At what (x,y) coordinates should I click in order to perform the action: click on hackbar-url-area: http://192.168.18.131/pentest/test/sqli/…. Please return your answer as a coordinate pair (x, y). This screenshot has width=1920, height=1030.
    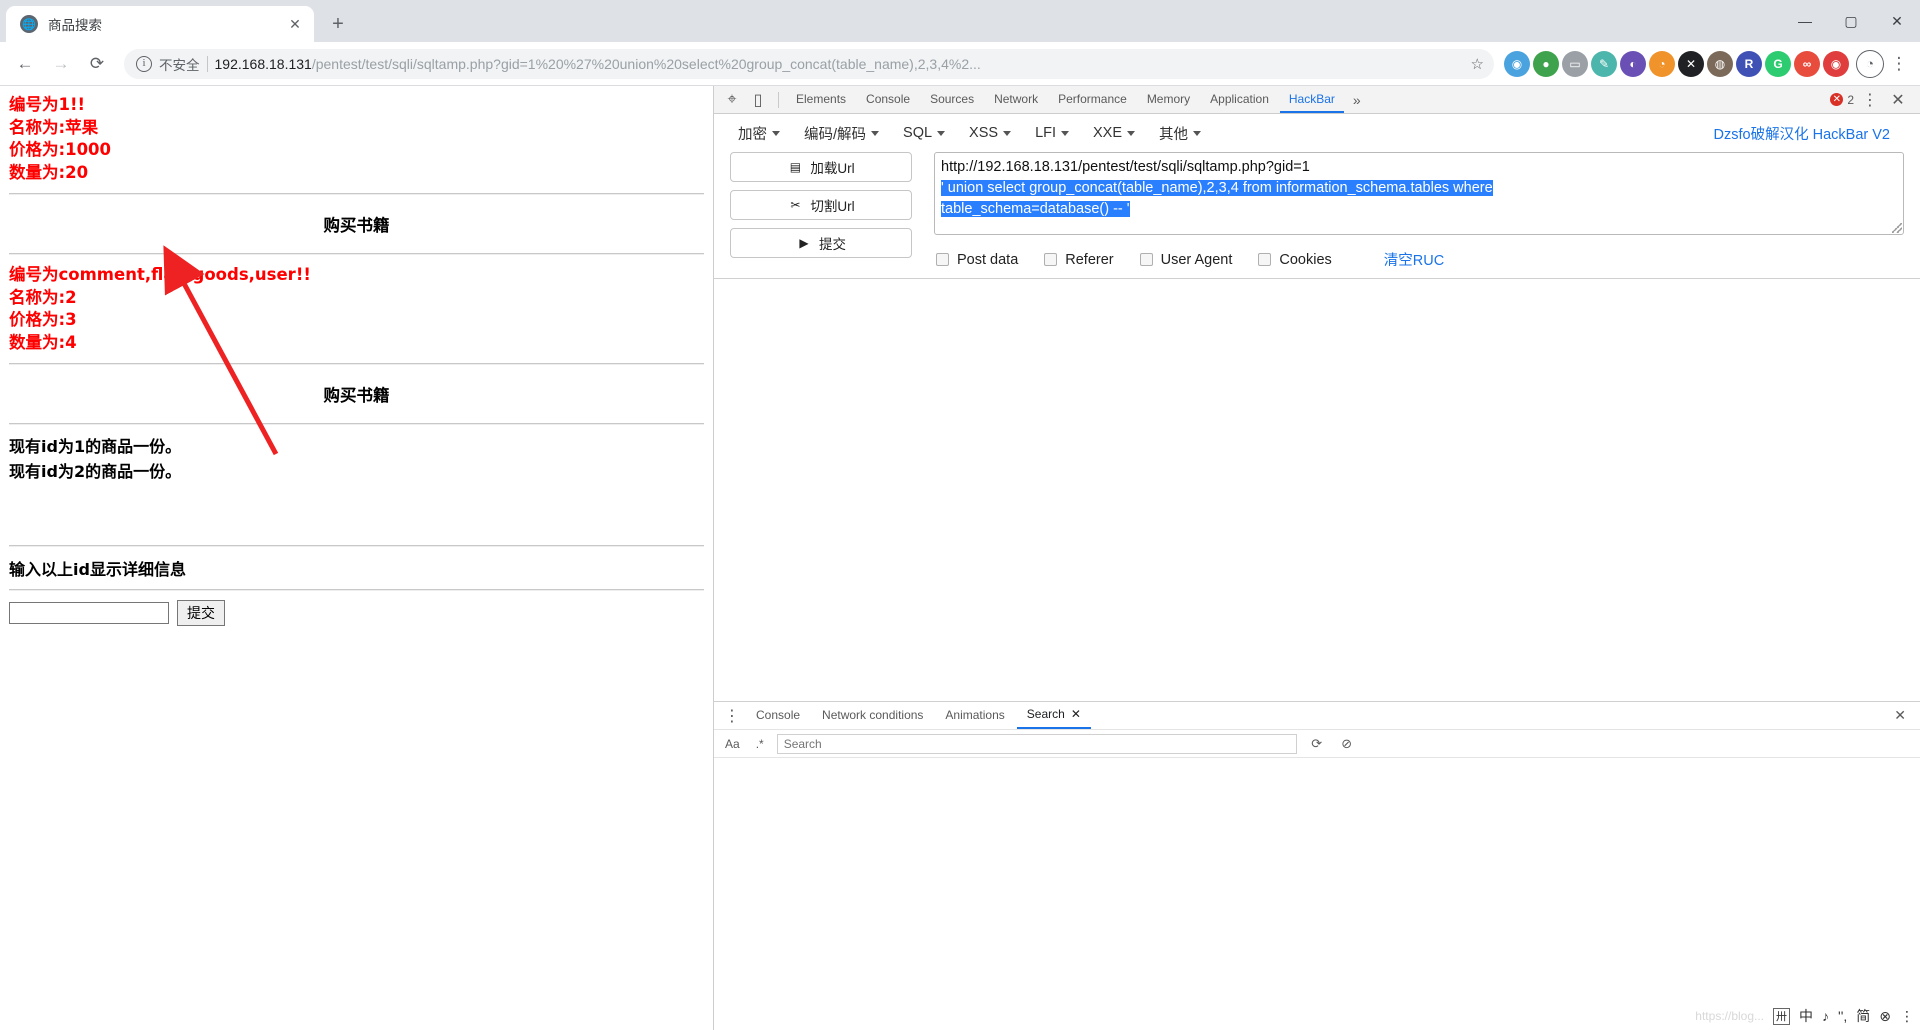
    Looking at the image, I should click on (1419, 211).